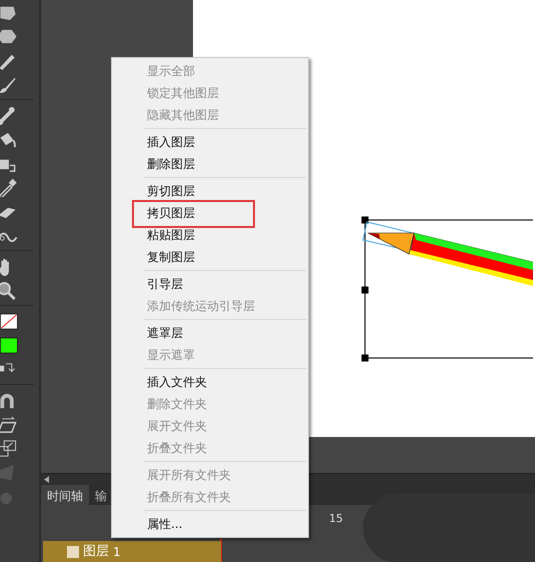 The width and height of the screenshot is (535, 562). I want to click on menu-item: 拷贝图层, so click(210, 213).